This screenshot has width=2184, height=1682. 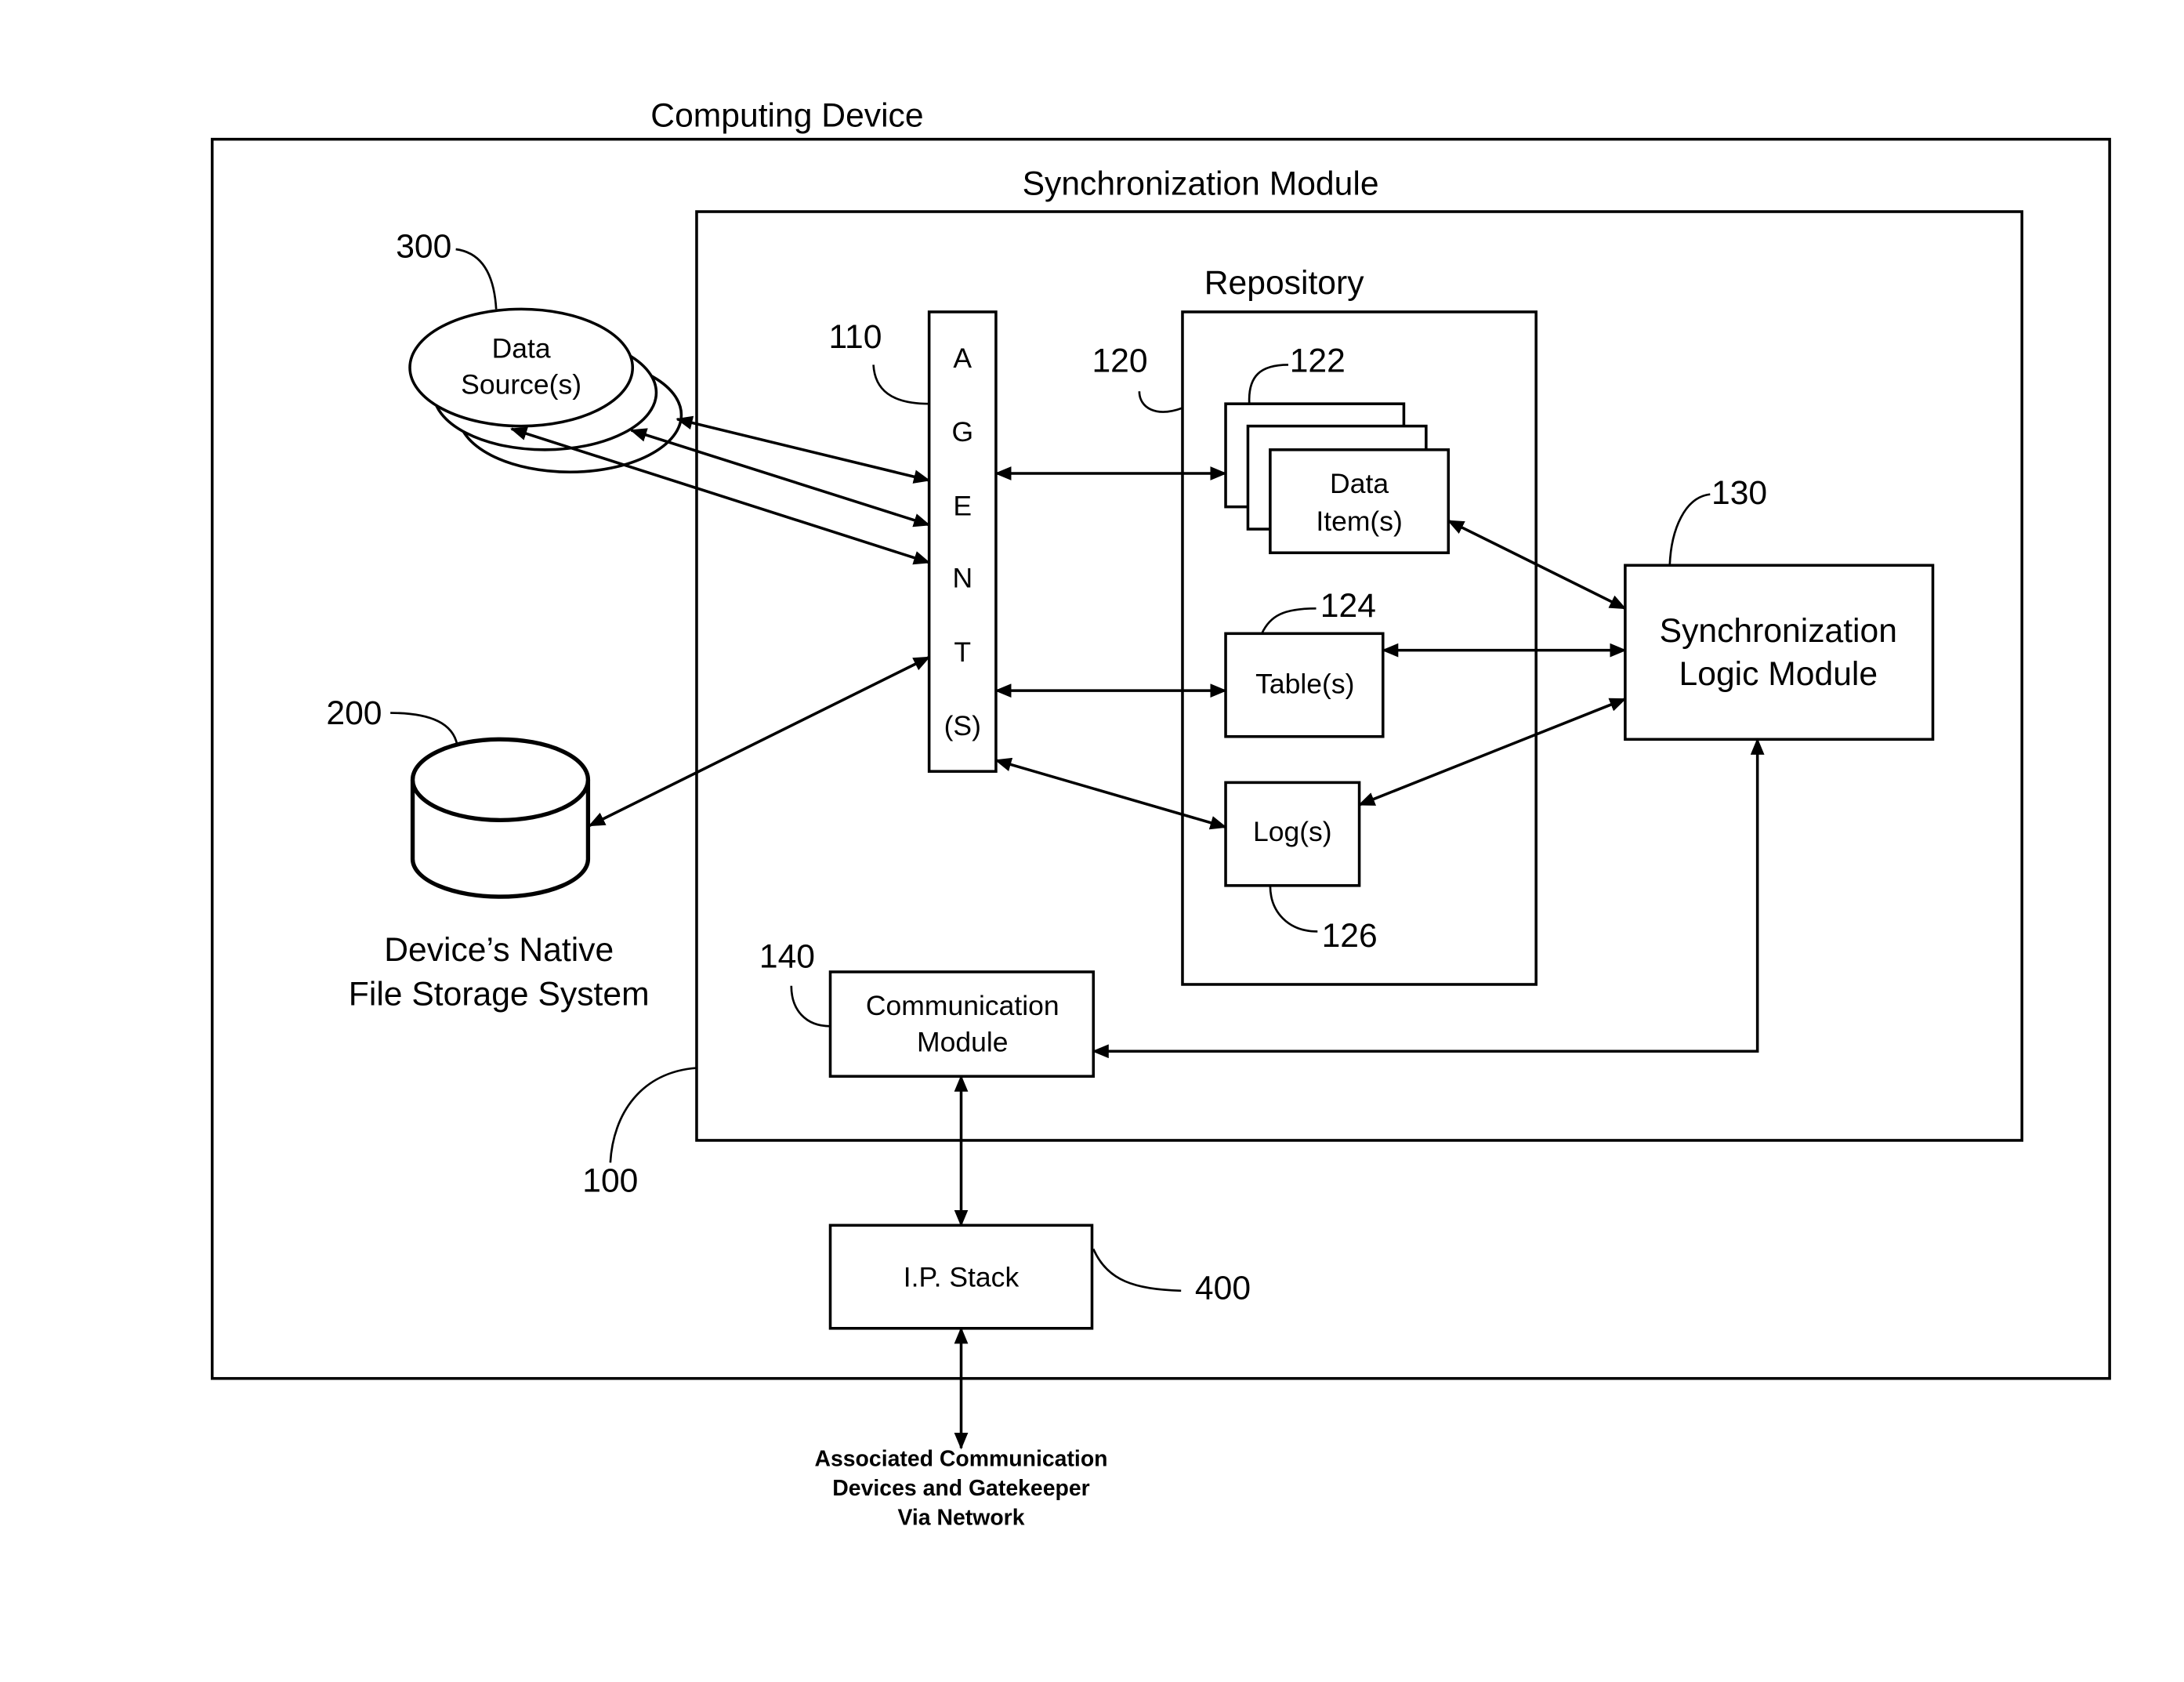 What do you see at coordinates (962, 1024) in the screenshot?
I see `comm-module-box` at bounding box center [962, 1024].